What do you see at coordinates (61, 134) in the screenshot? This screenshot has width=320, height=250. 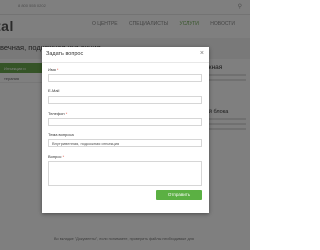 I see `topic-label: Тема вопроса` at bounding box center [61, 134].